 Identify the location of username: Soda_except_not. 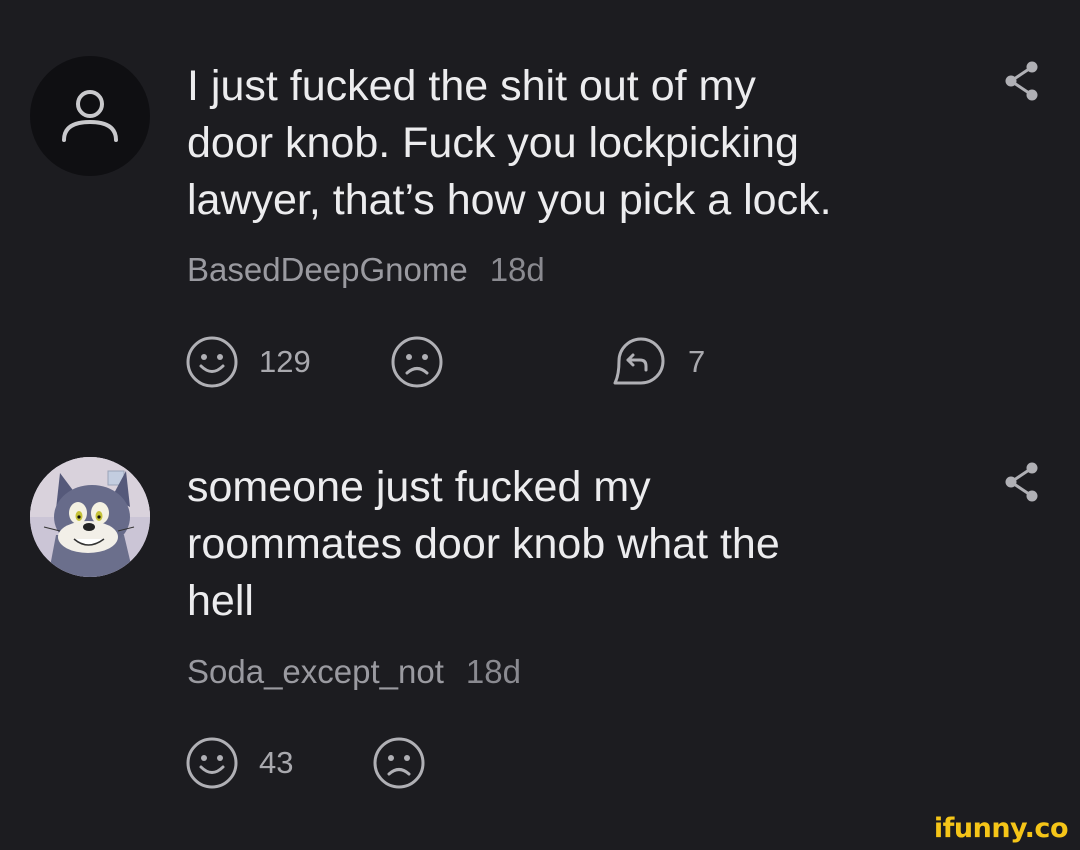
(315, 671).